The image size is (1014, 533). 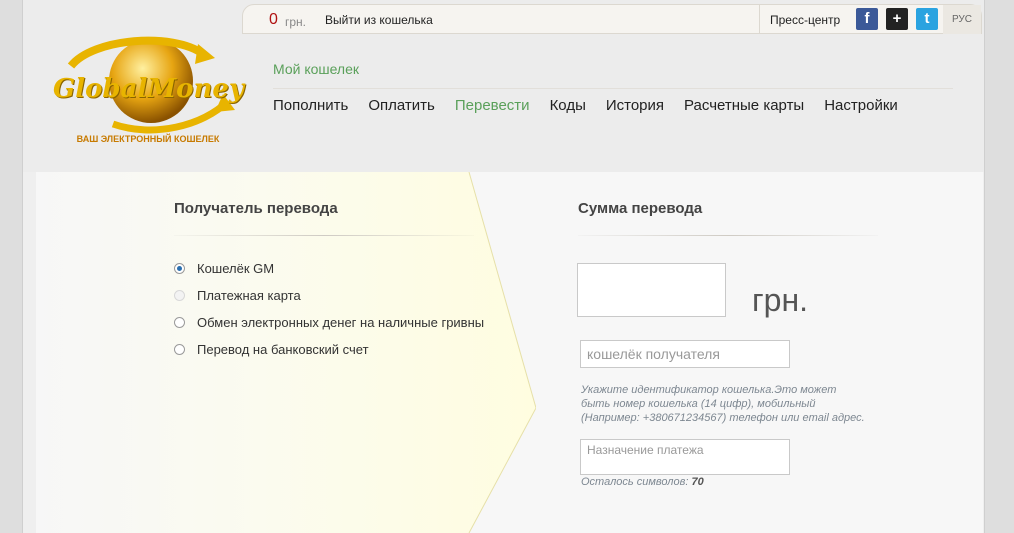 What do you see at coordinates (149, 89) in the screenshot?
I see `logo-brand: GlobalMoney` at bounding box center [149, 89].